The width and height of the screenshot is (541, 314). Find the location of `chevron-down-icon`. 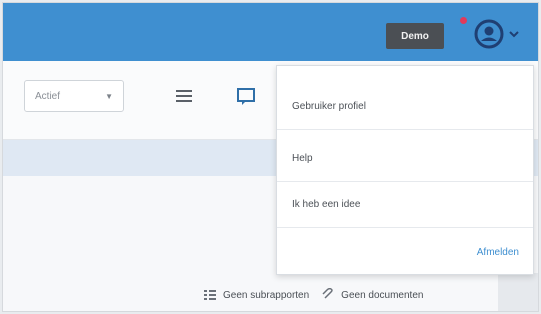

chevron-down-icon is located at coordinates (514, 34).